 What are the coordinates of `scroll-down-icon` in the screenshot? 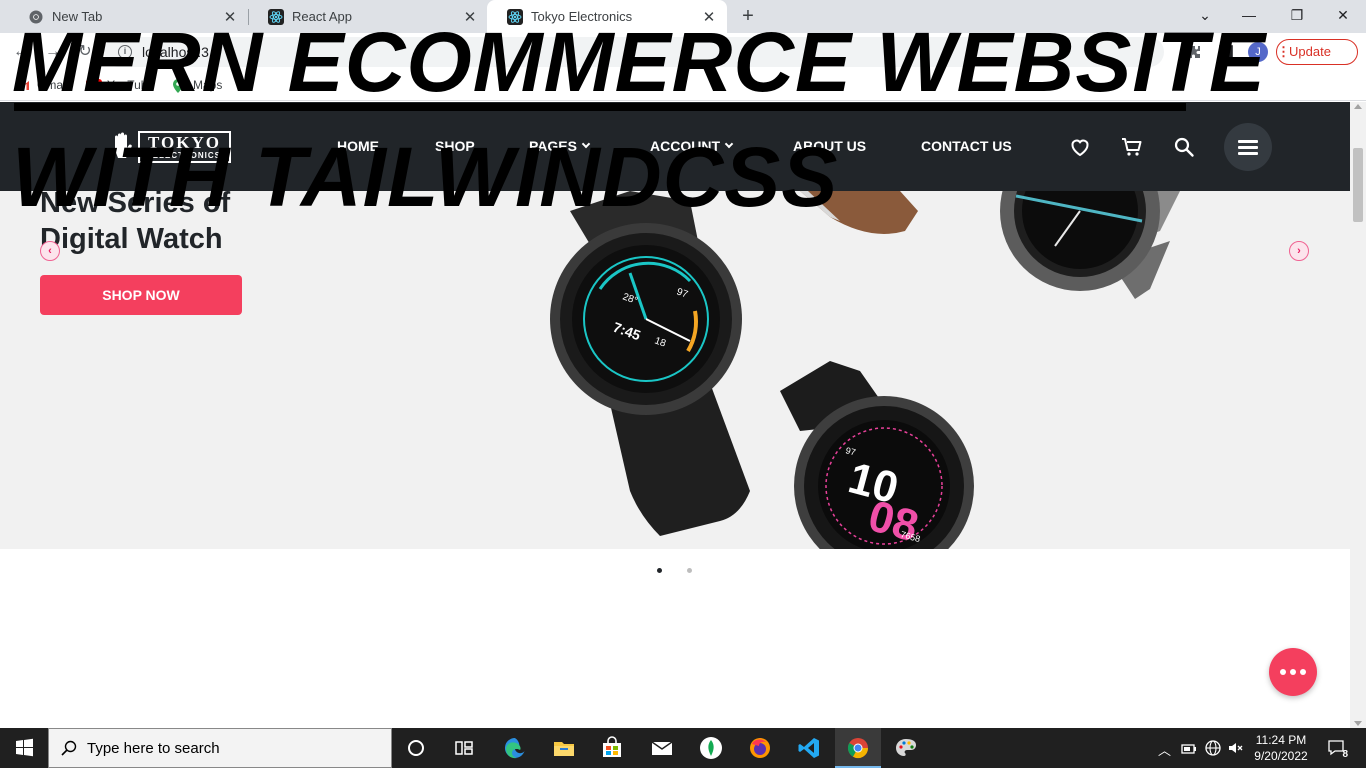 It's located at (1358, 723).